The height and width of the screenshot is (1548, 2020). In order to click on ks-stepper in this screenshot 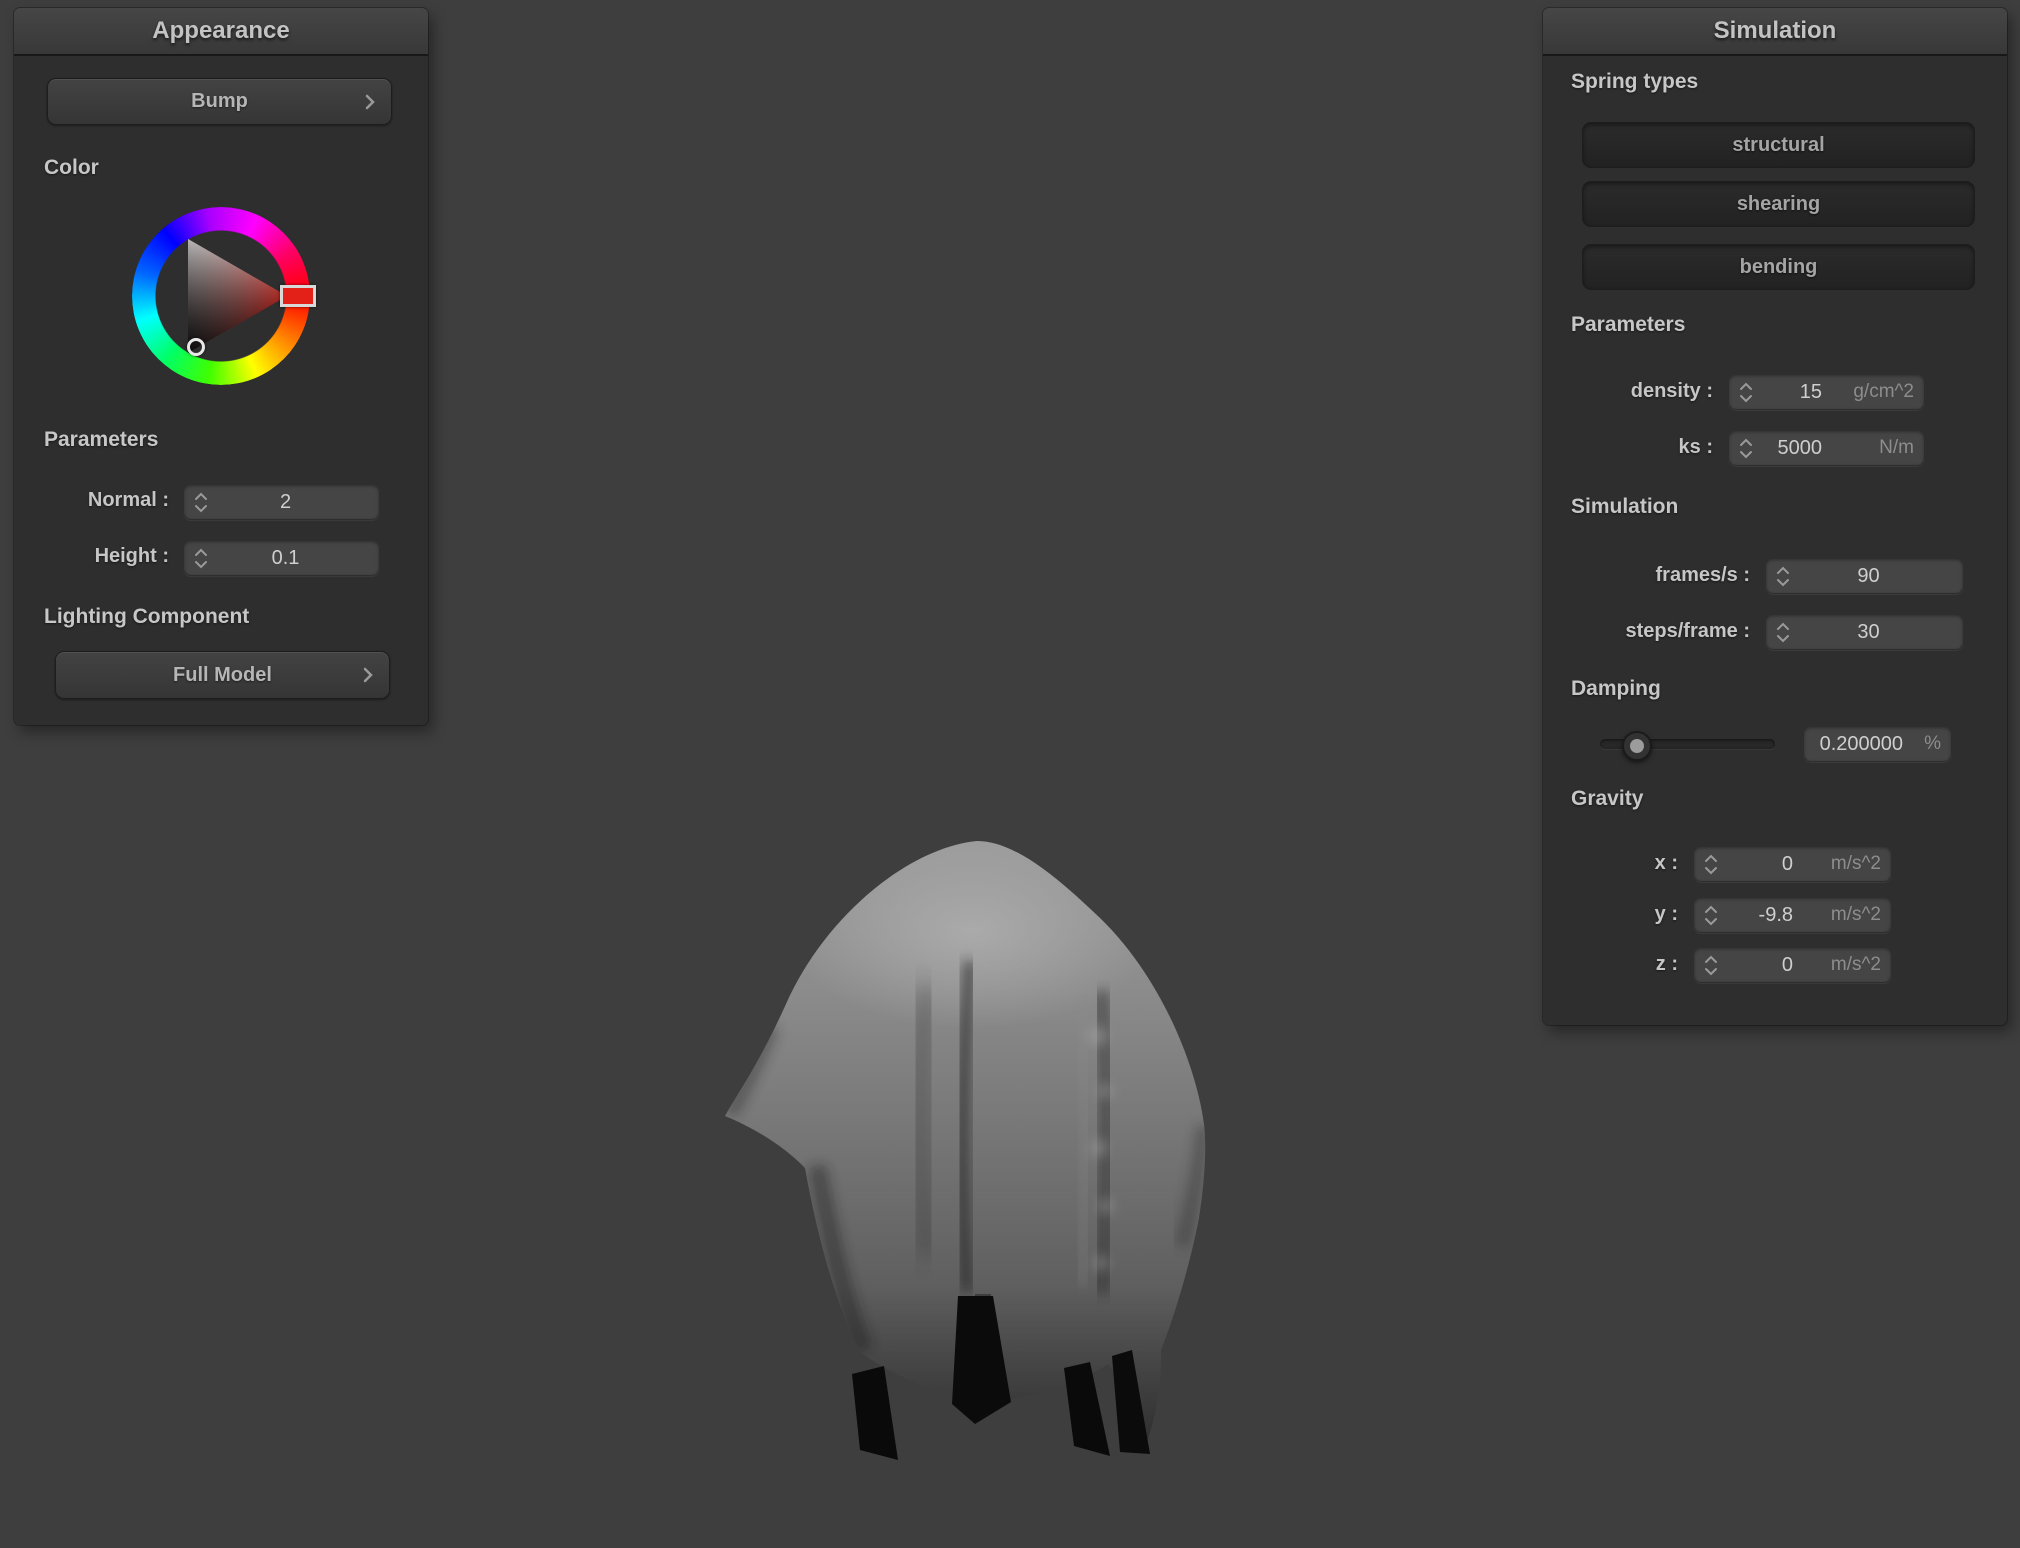, I will do `click(1746, 448)`.